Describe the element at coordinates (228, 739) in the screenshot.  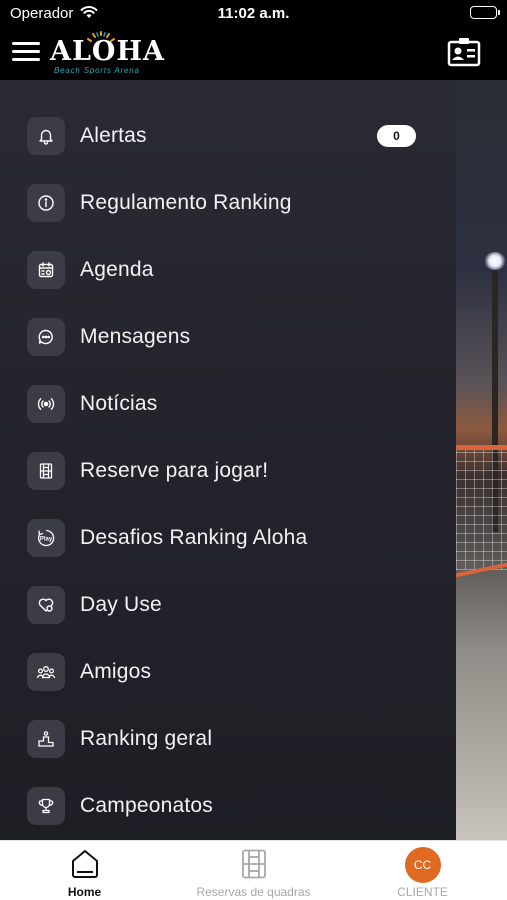
I see `menu-item-ranking-geral: Ranking geral` at that location.